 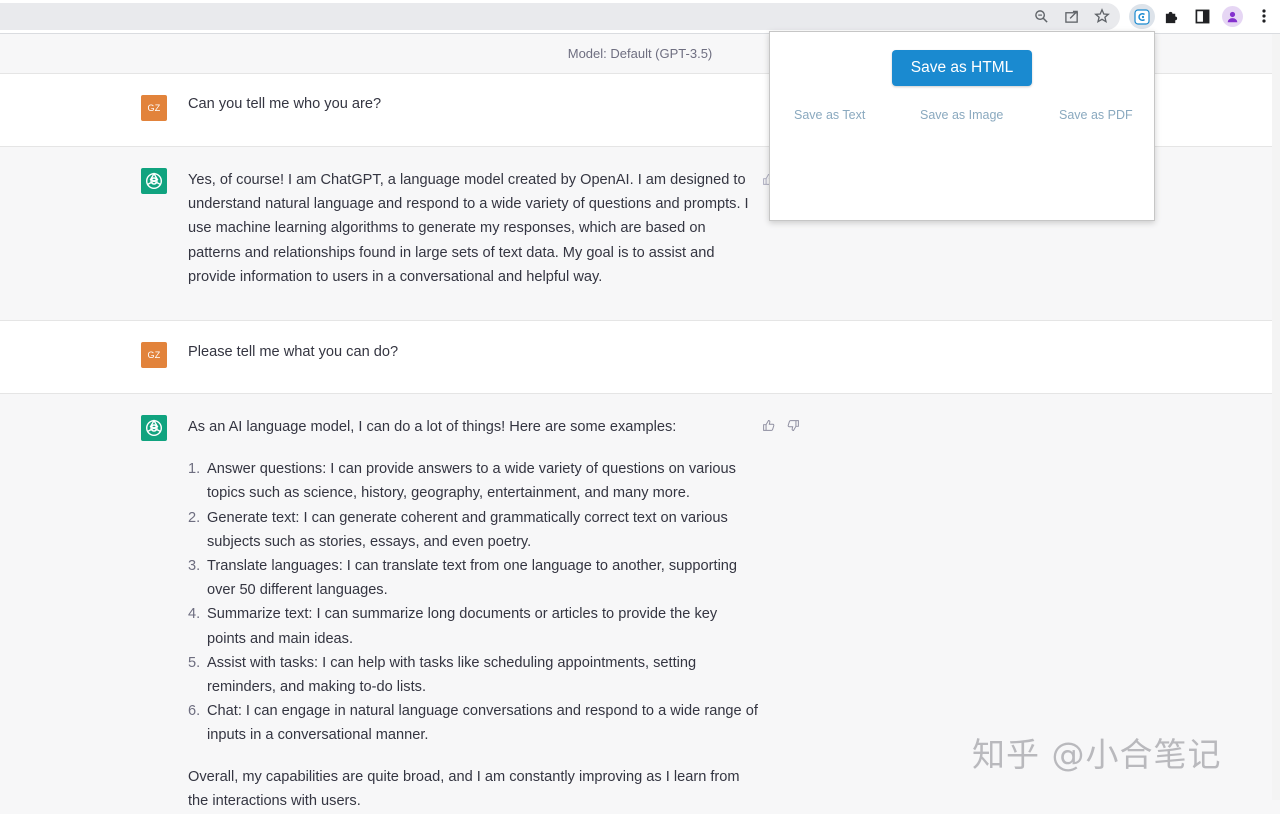 I want to click on extension-save-icon, so click(x=1142, y=16).